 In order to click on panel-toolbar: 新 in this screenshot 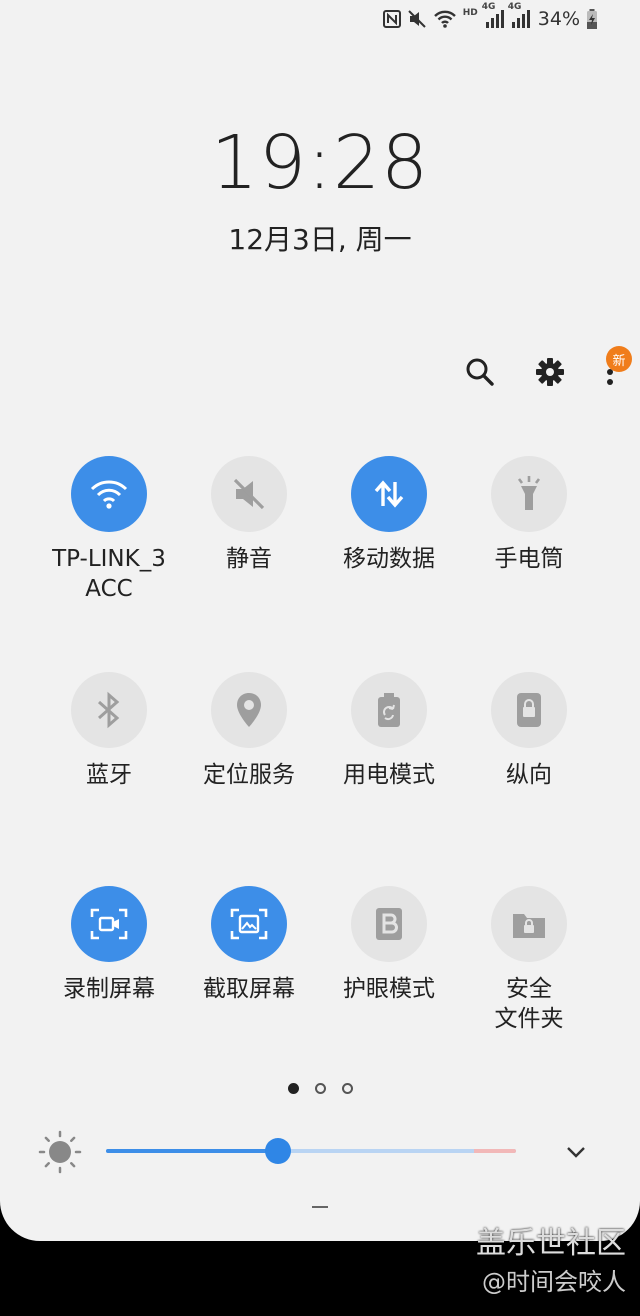, I will do `click(531, 369)`.